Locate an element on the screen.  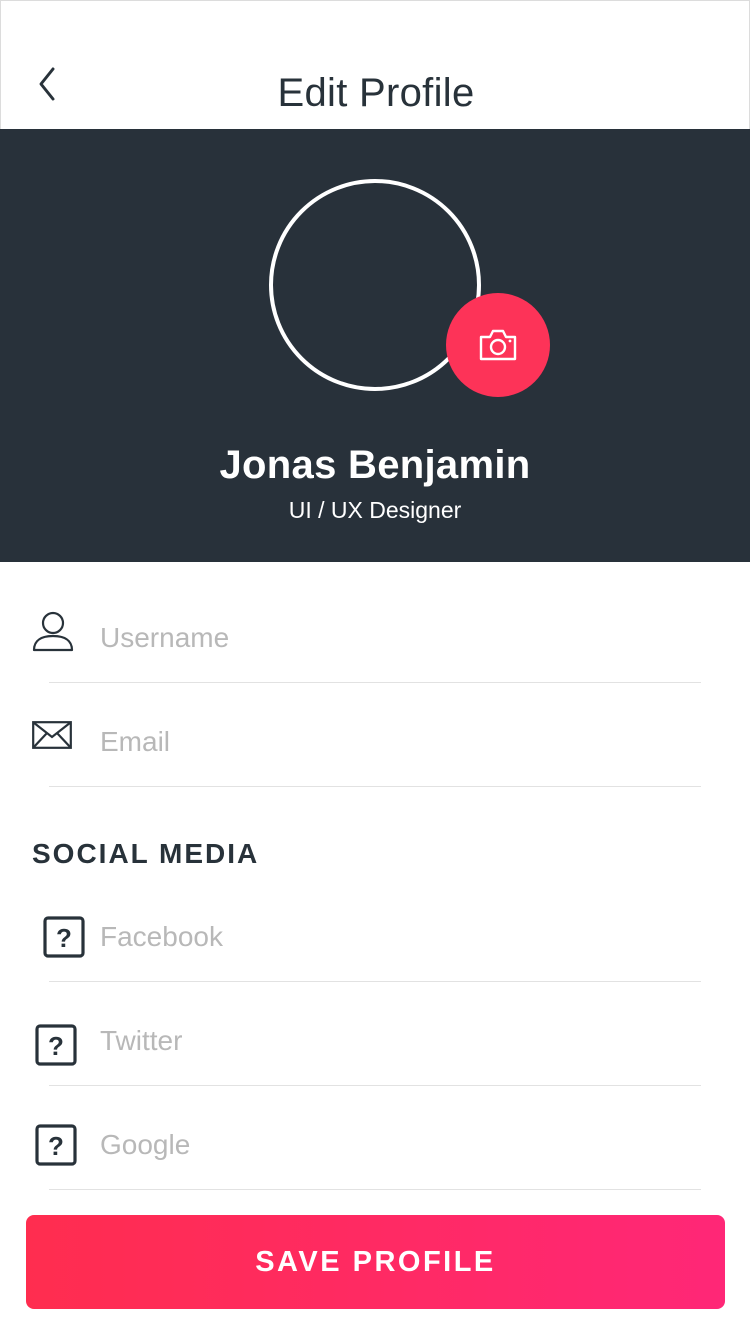
google-input is located at coordinates (400, 1145).